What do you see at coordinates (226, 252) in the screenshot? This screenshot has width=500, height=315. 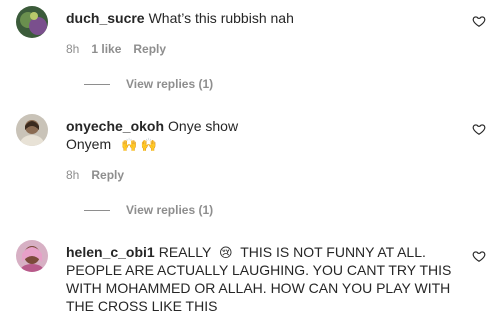 I see `sad-face-emoji: 😢` at bounding box center [226, 252].